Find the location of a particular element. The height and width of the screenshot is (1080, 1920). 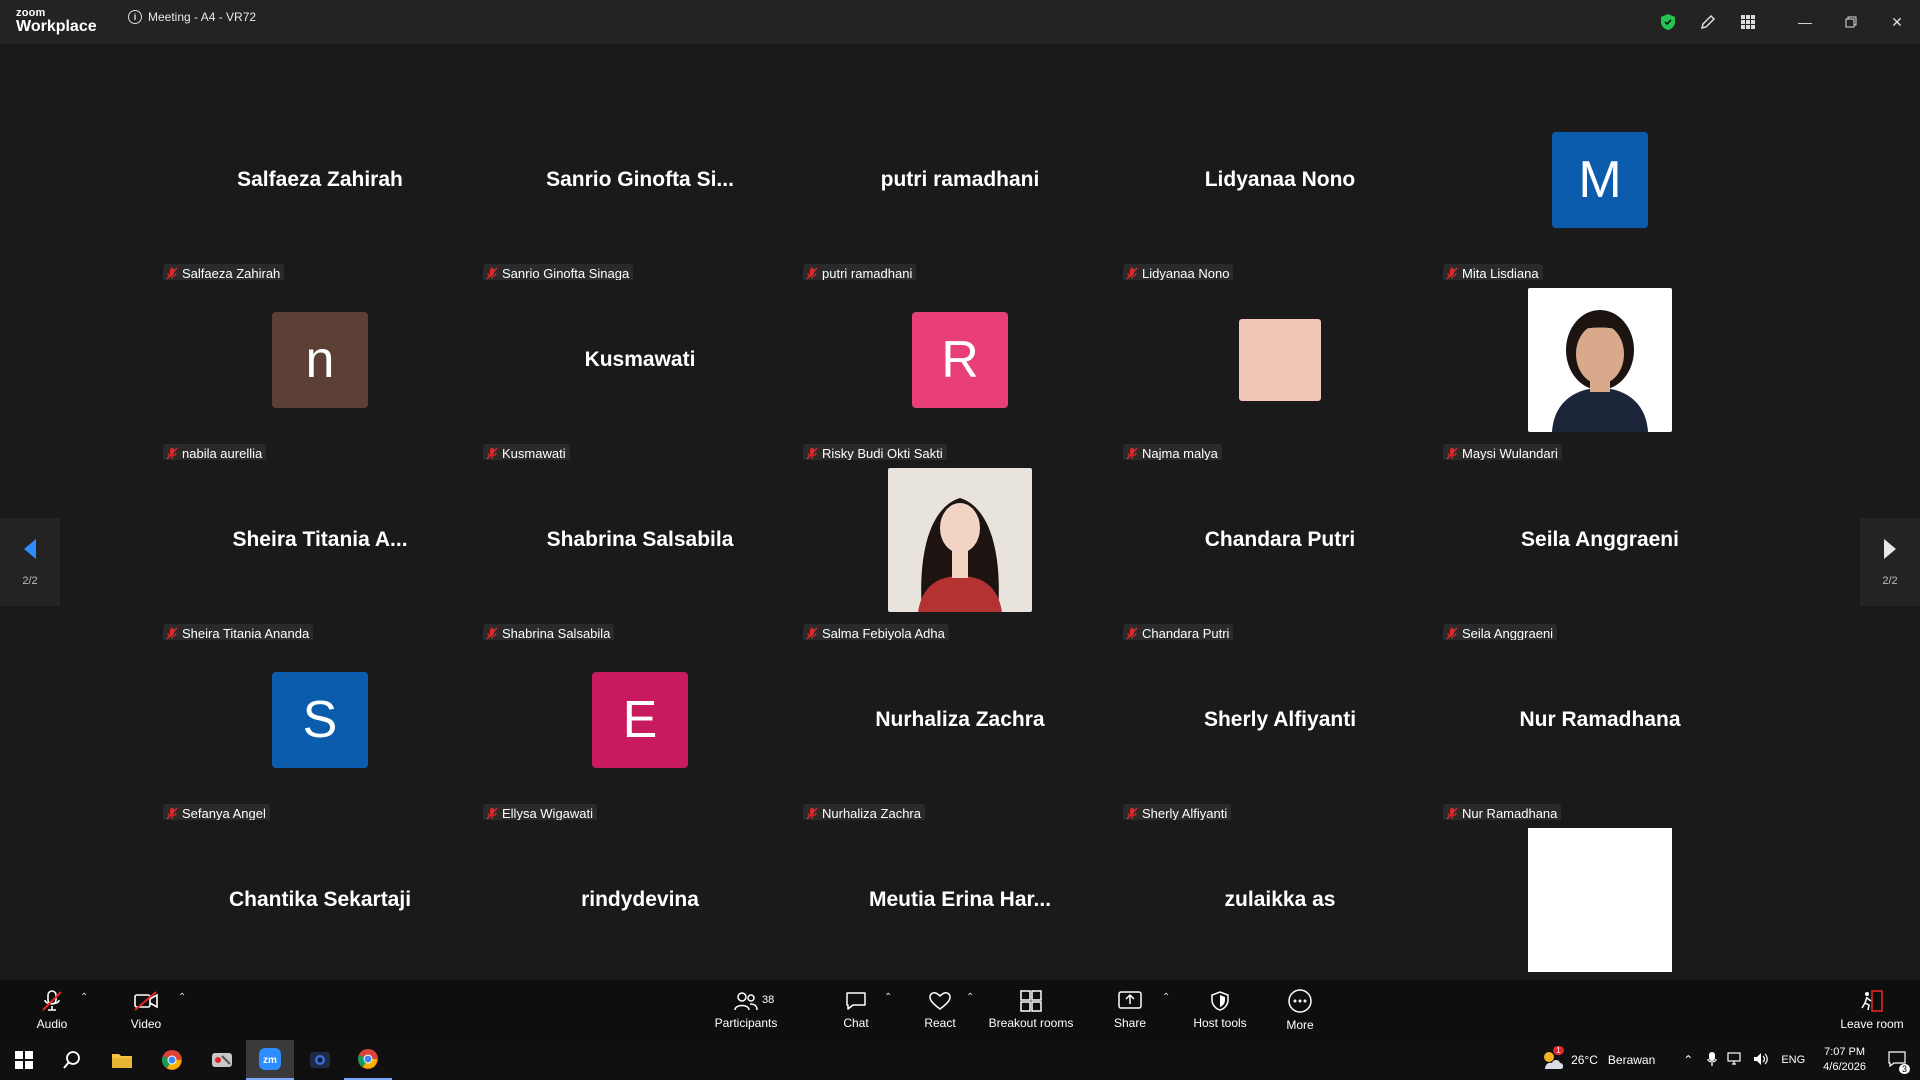

participant-tile: Nurhaliza Zachra Nurhaliza Zachra is located at coordinates (960, 731).